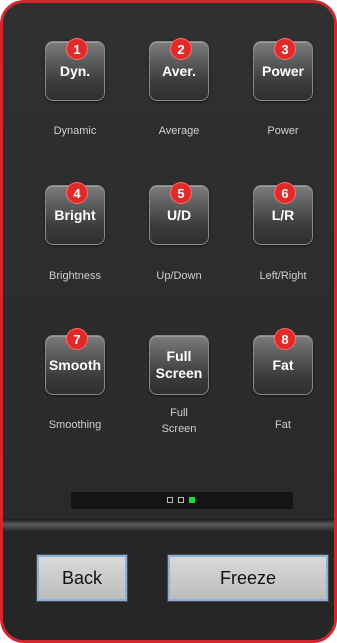 The height and width of the screenshot is (643, 337). What do you see at coordinates (179, 421) in the screenshot?
I see `full-screen-caption: Full Screen` at bounding box center [179, 421].